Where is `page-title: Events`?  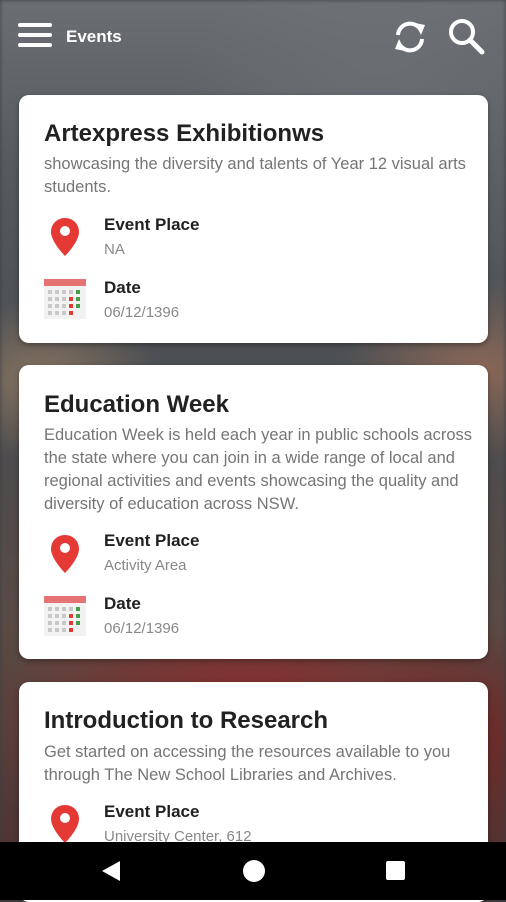
page-title: Events is located at coordinates (94, 36).